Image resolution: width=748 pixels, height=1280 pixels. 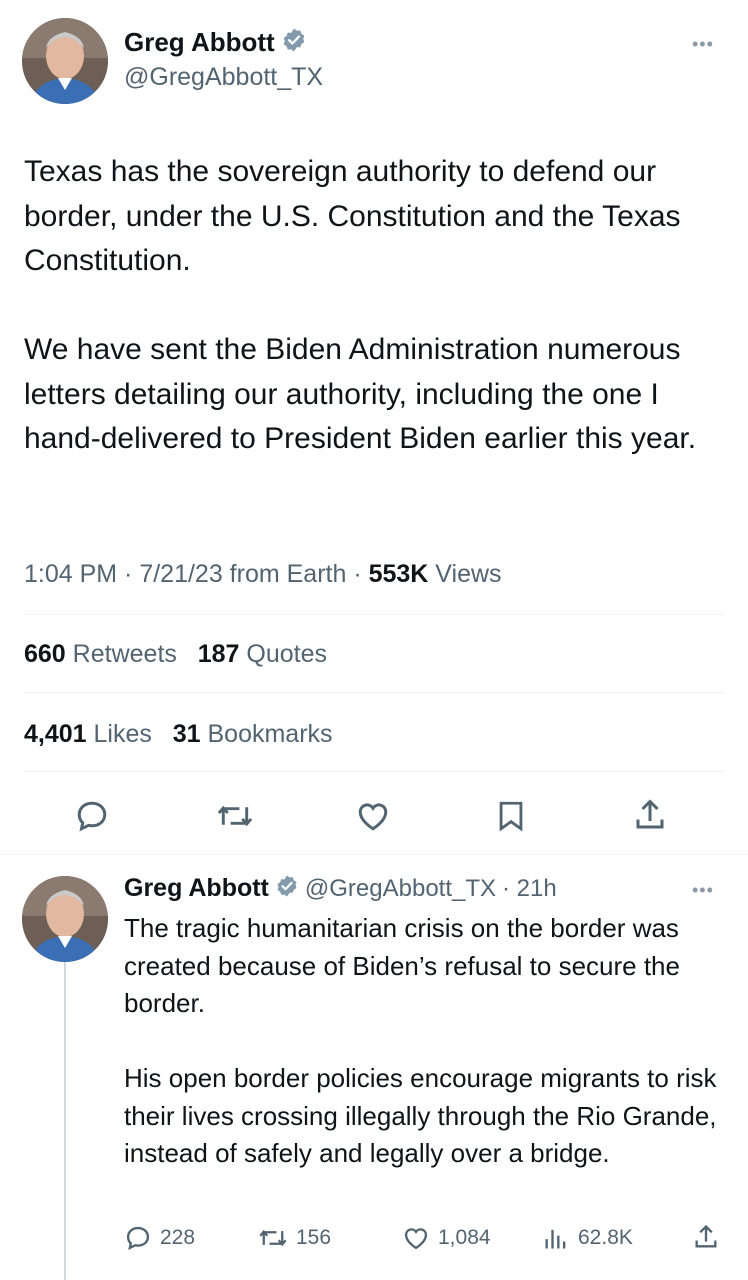 I want to click on views-count: 553K, so click(x=398, y=574).